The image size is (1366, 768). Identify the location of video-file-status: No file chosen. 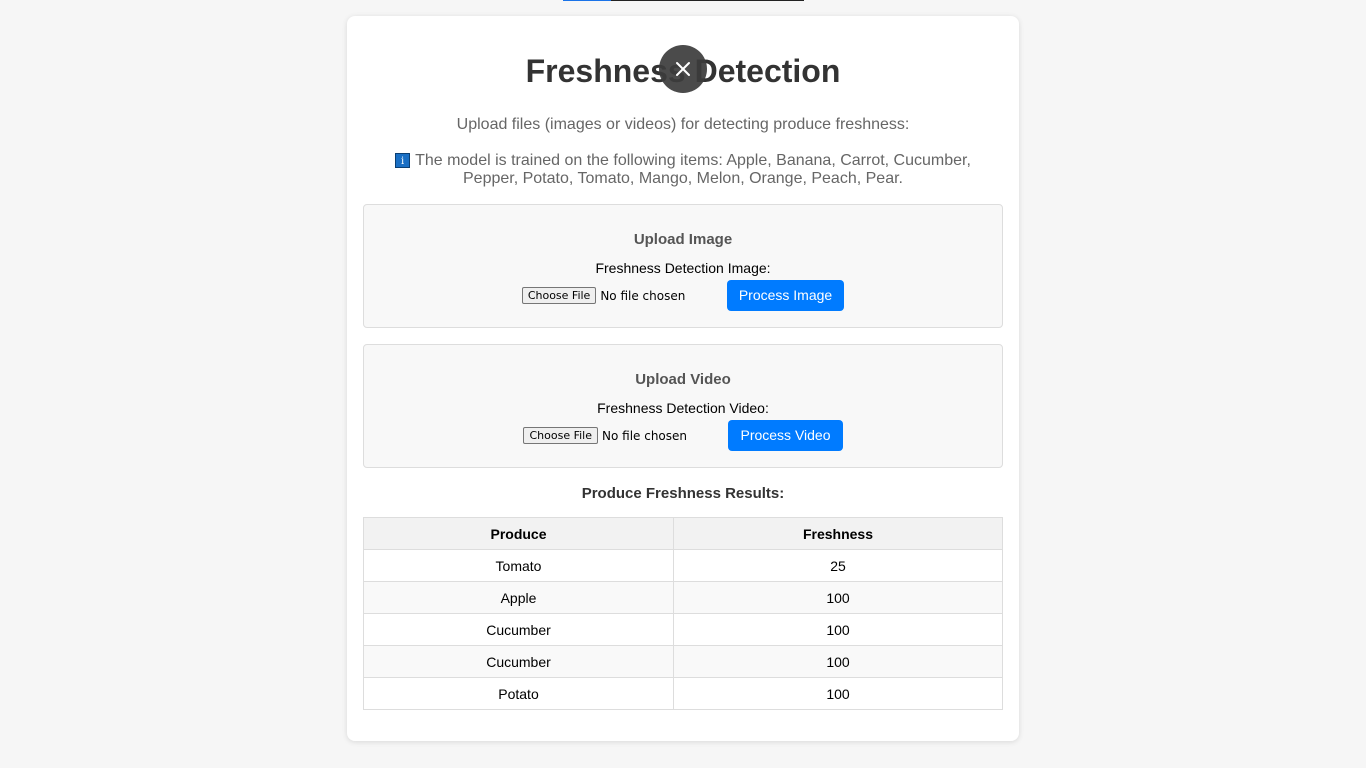
(645, 435).